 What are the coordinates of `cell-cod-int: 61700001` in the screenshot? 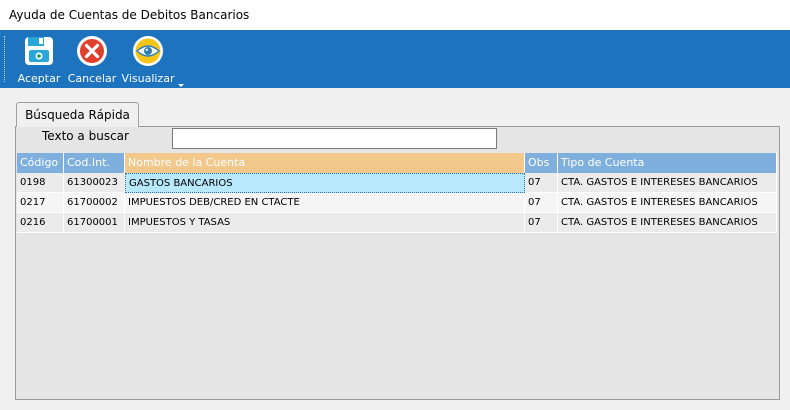 It's located at (94, 223).